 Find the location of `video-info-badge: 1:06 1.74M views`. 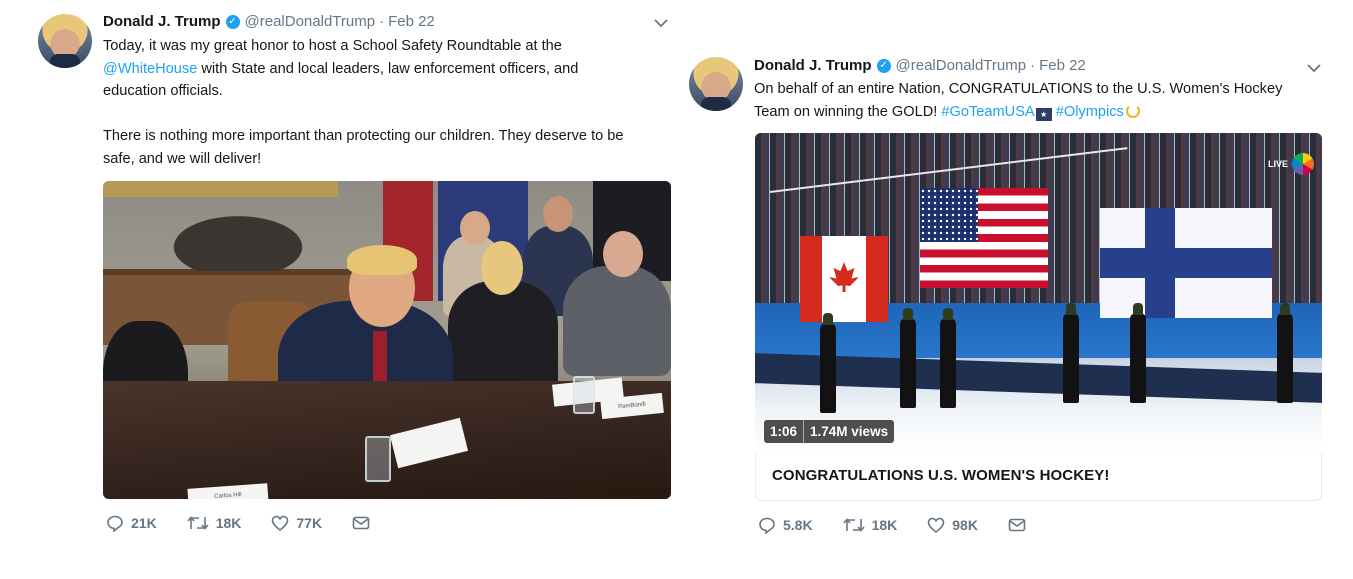

video-info-badge: 1:06 1.74M views is located at coordinates (829, 431).